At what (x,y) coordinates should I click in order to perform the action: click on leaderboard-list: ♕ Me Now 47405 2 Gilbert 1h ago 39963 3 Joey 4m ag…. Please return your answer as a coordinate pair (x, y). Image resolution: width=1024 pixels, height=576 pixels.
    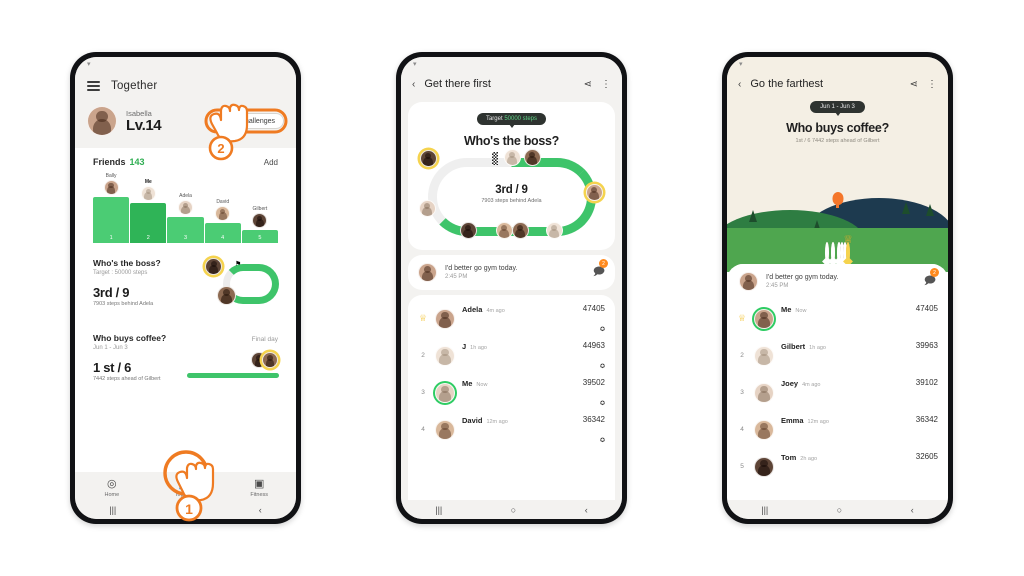
    Looking at the image, I should click on (837, 391).